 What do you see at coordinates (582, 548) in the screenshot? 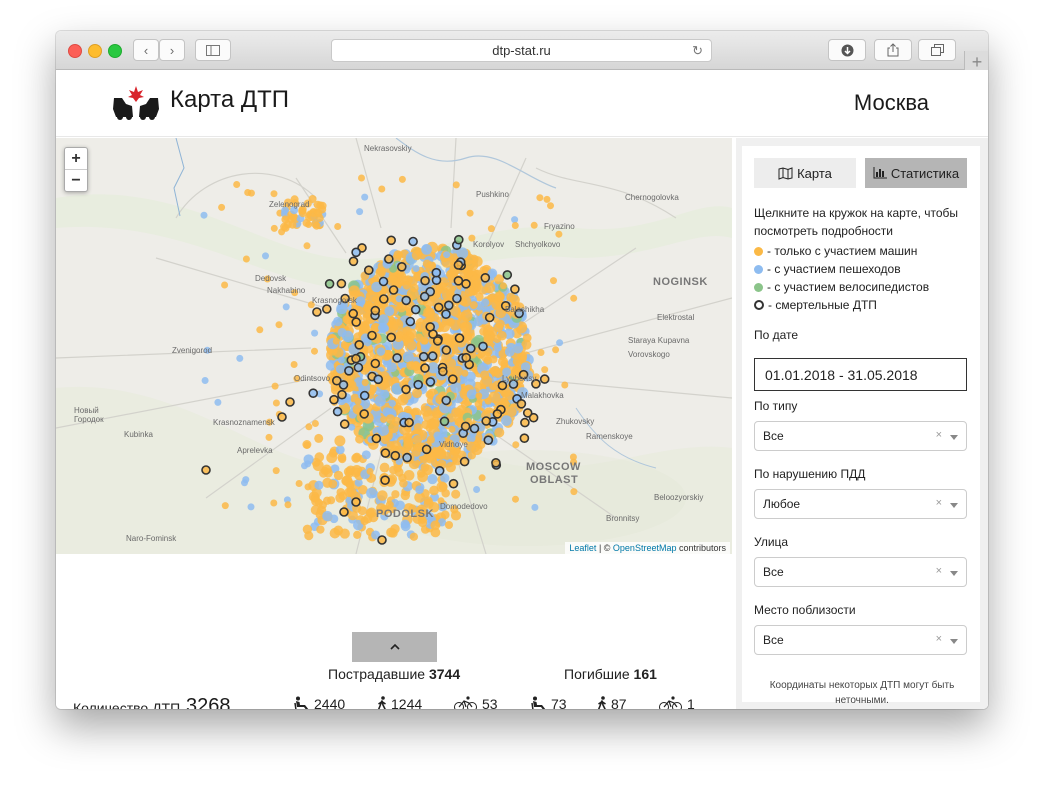
I see `leaflet-link: Leaflet` at bounding box center [582, 548].